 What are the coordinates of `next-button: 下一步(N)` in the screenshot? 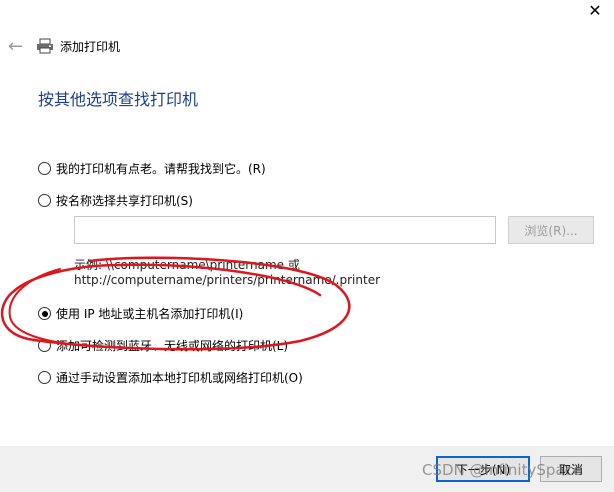 It's located at (483, 469).